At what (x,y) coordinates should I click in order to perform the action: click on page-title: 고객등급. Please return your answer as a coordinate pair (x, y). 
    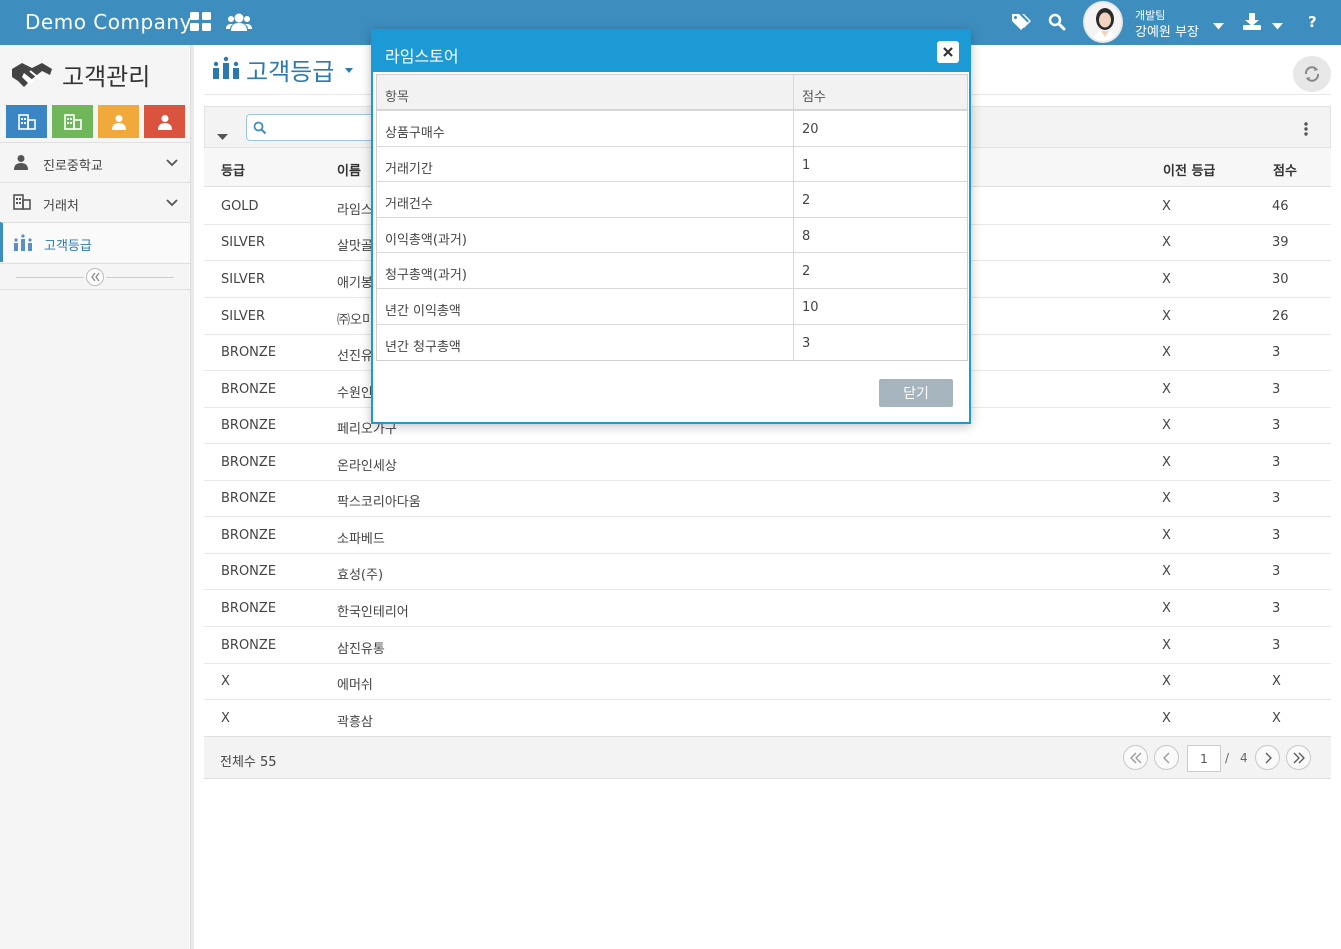
    Looking at the image, I should click on (290, 69).